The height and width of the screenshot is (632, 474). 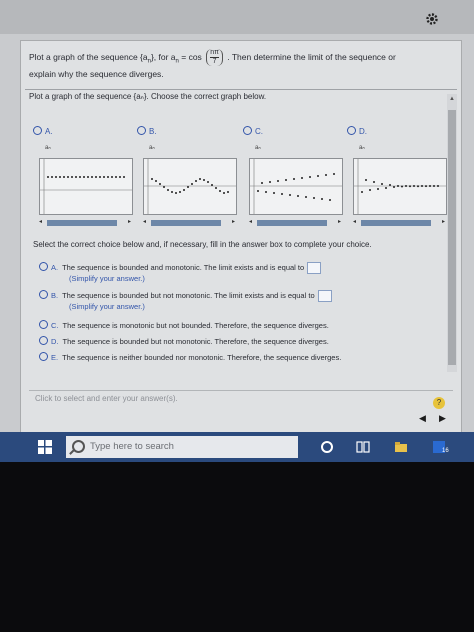 What do you see at coordinates (43, 131) in the screenshot?
I see `option-a: A.` at bounding box center [43, 131].